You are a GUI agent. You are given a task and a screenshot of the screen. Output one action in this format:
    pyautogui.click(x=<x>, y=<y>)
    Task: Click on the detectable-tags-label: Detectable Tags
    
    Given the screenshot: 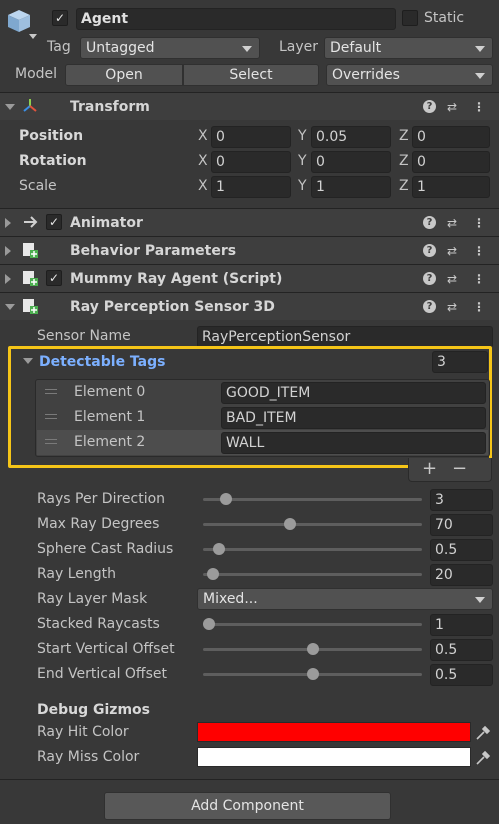 What is the action you would take?
    pyautogui.click(x=102, y=362)
    